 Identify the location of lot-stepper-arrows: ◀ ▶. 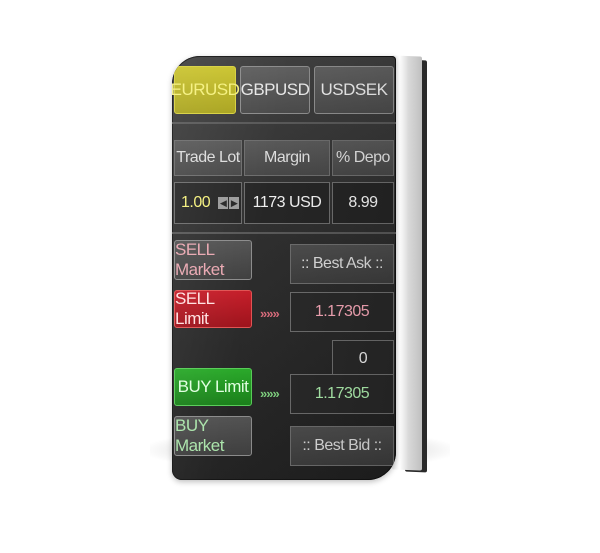
(229, 203).